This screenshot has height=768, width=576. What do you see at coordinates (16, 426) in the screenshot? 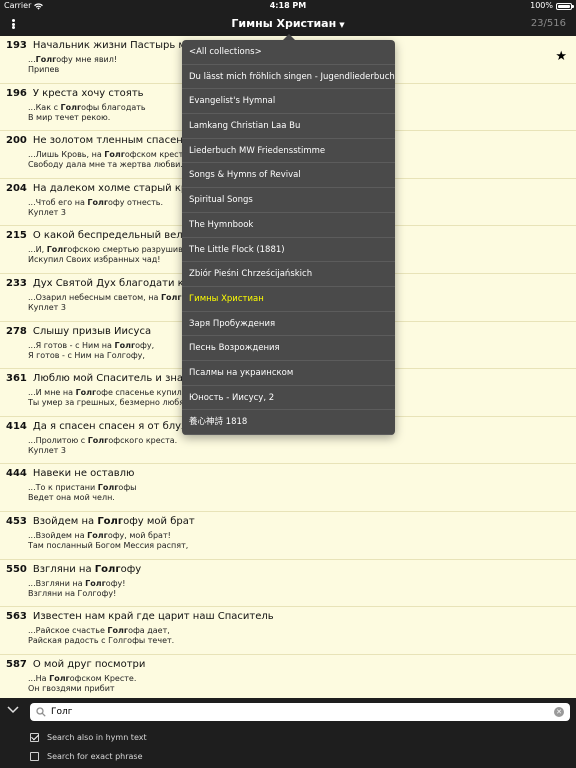
I see `hymn-number: 414` at bounding box center [16, 426].